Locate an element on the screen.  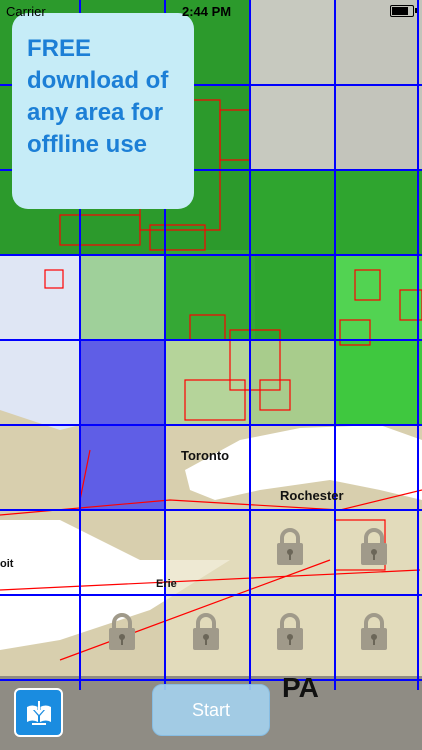
battery-level-fill is located at coordinates (400, 11).